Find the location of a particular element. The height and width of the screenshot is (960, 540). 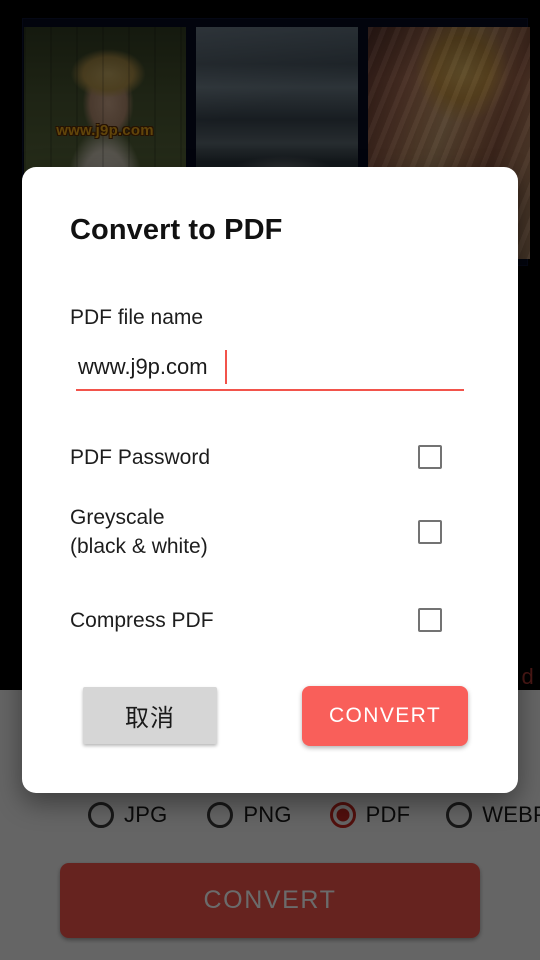

dialog-convert-button: CONVERT is located at coordinates (385, 716).